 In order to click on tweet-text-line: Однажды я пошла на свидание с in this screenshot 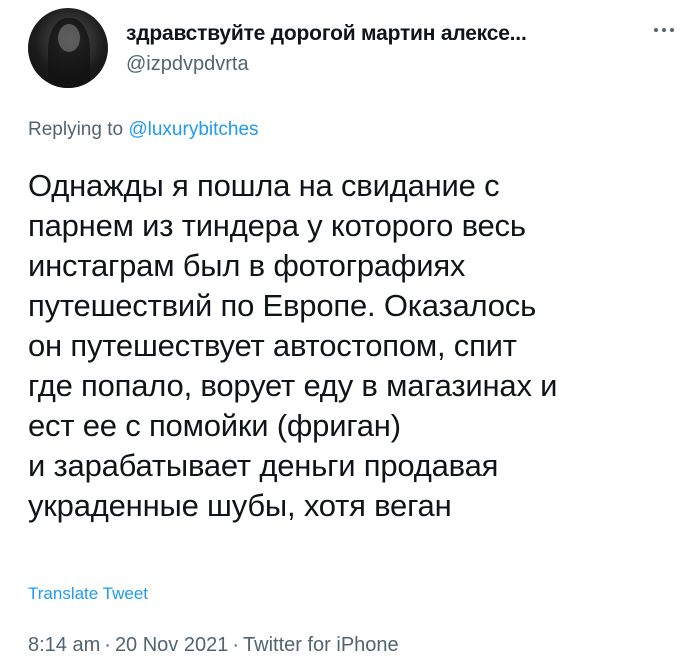, I will do `click(264, 185)`.